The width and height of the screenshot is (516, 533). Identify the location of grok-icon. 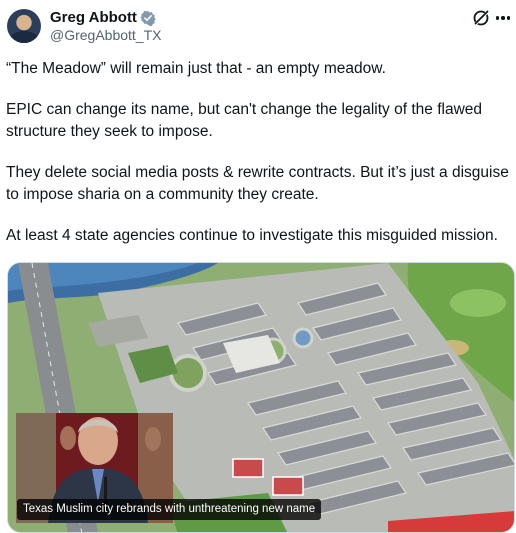
(481, 18).